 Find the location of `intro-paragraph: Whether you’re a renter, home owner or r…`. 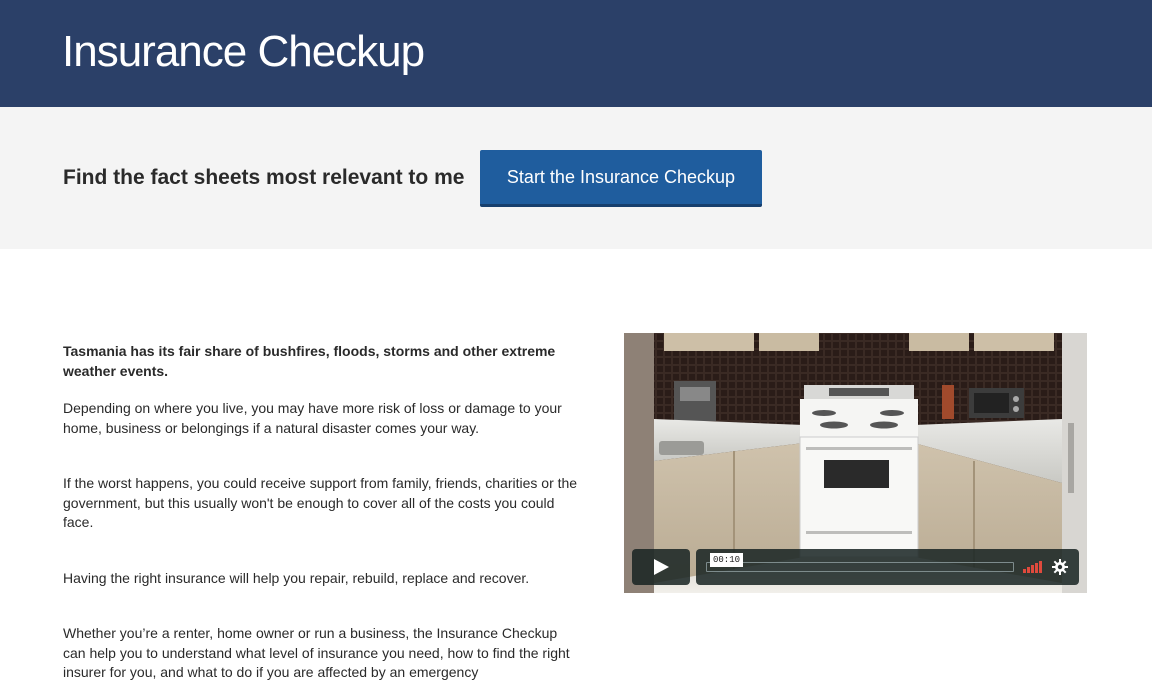

intro-paragraph: Whether you’re a renter, home owner or r… is located at coordinates (316, 652).